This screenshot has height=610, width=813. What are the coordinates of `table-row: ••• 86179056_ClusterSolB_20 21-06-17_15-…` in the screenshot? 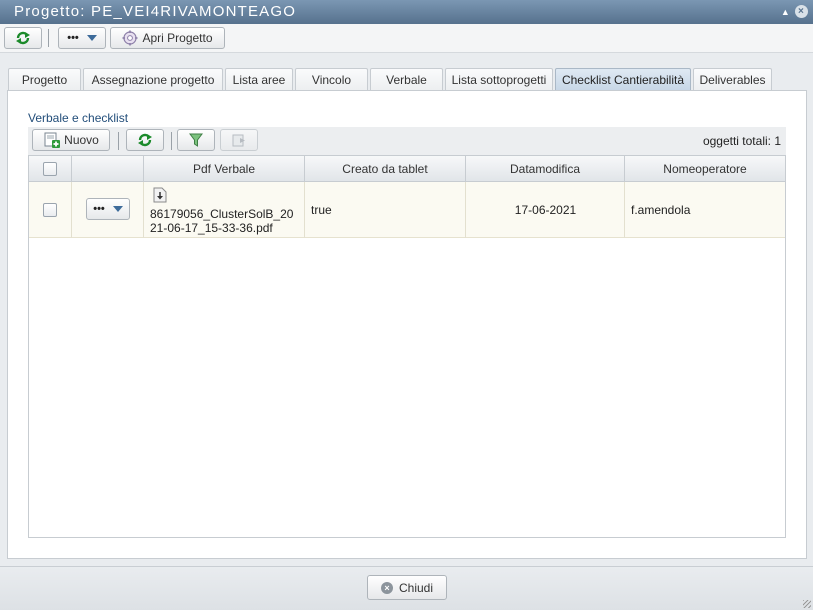 It's located at (407, 210).